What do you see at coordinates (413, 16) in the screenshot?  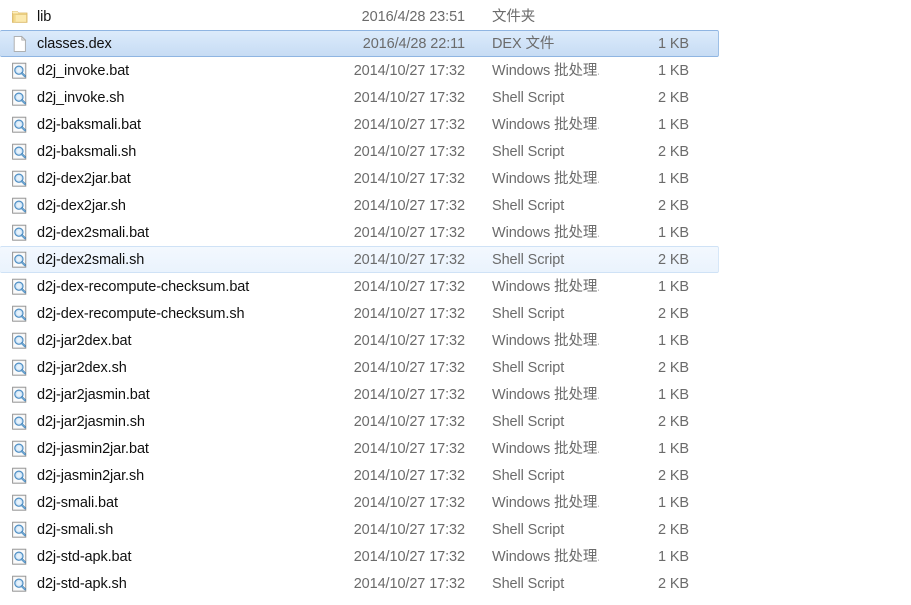 I see `file-date-label: 2016/4/28 23:51` at bounding box center [413, 16].